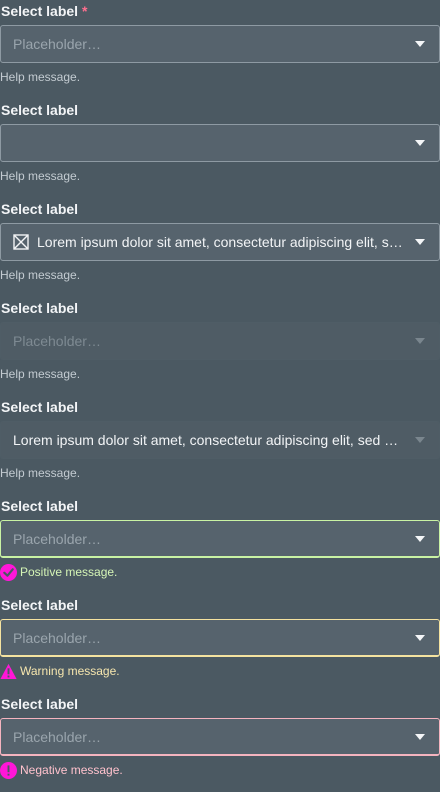  I want to click on clear-icon, so click(21, 242).